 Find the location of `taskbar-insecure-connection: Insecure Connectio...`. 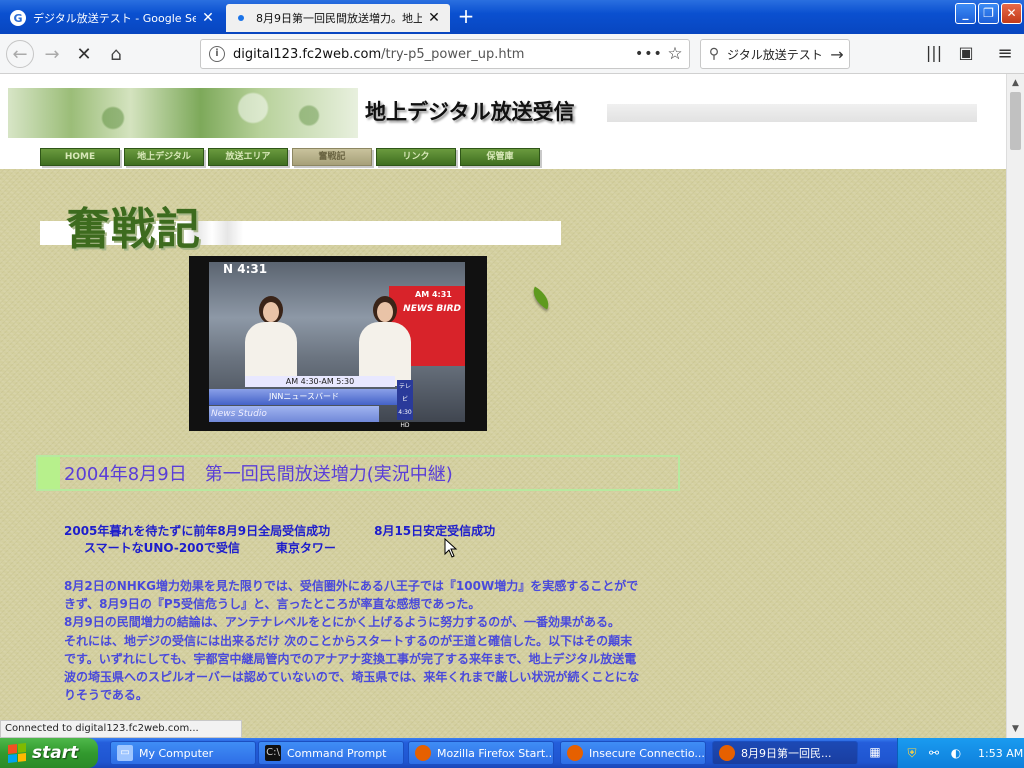

taskbar-insecure-connection: Insecure Connectio... is located at coordinates (633, 753).